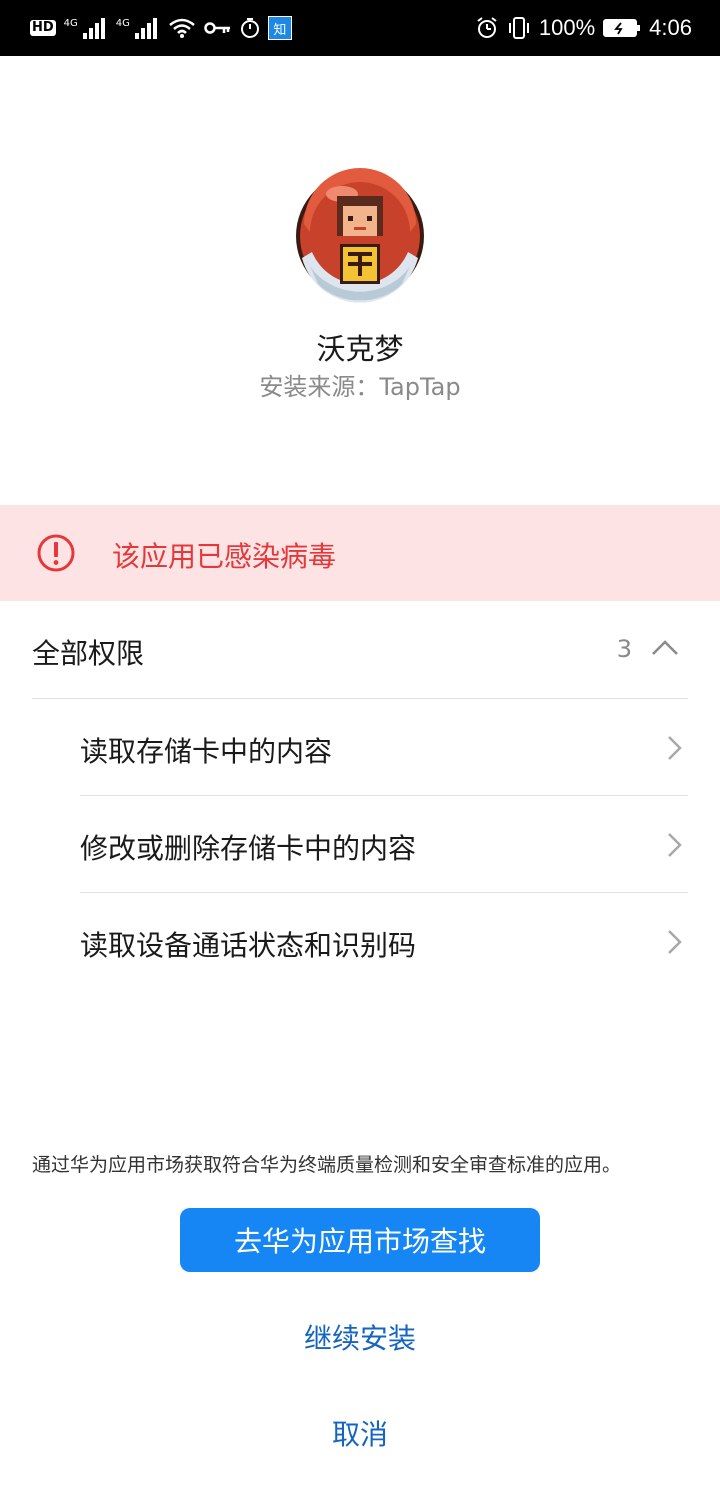  What do you see at coordinates (567, 27) in the screenshot?
I see `battery-percent: 100%` at bounding box center [567, 27].